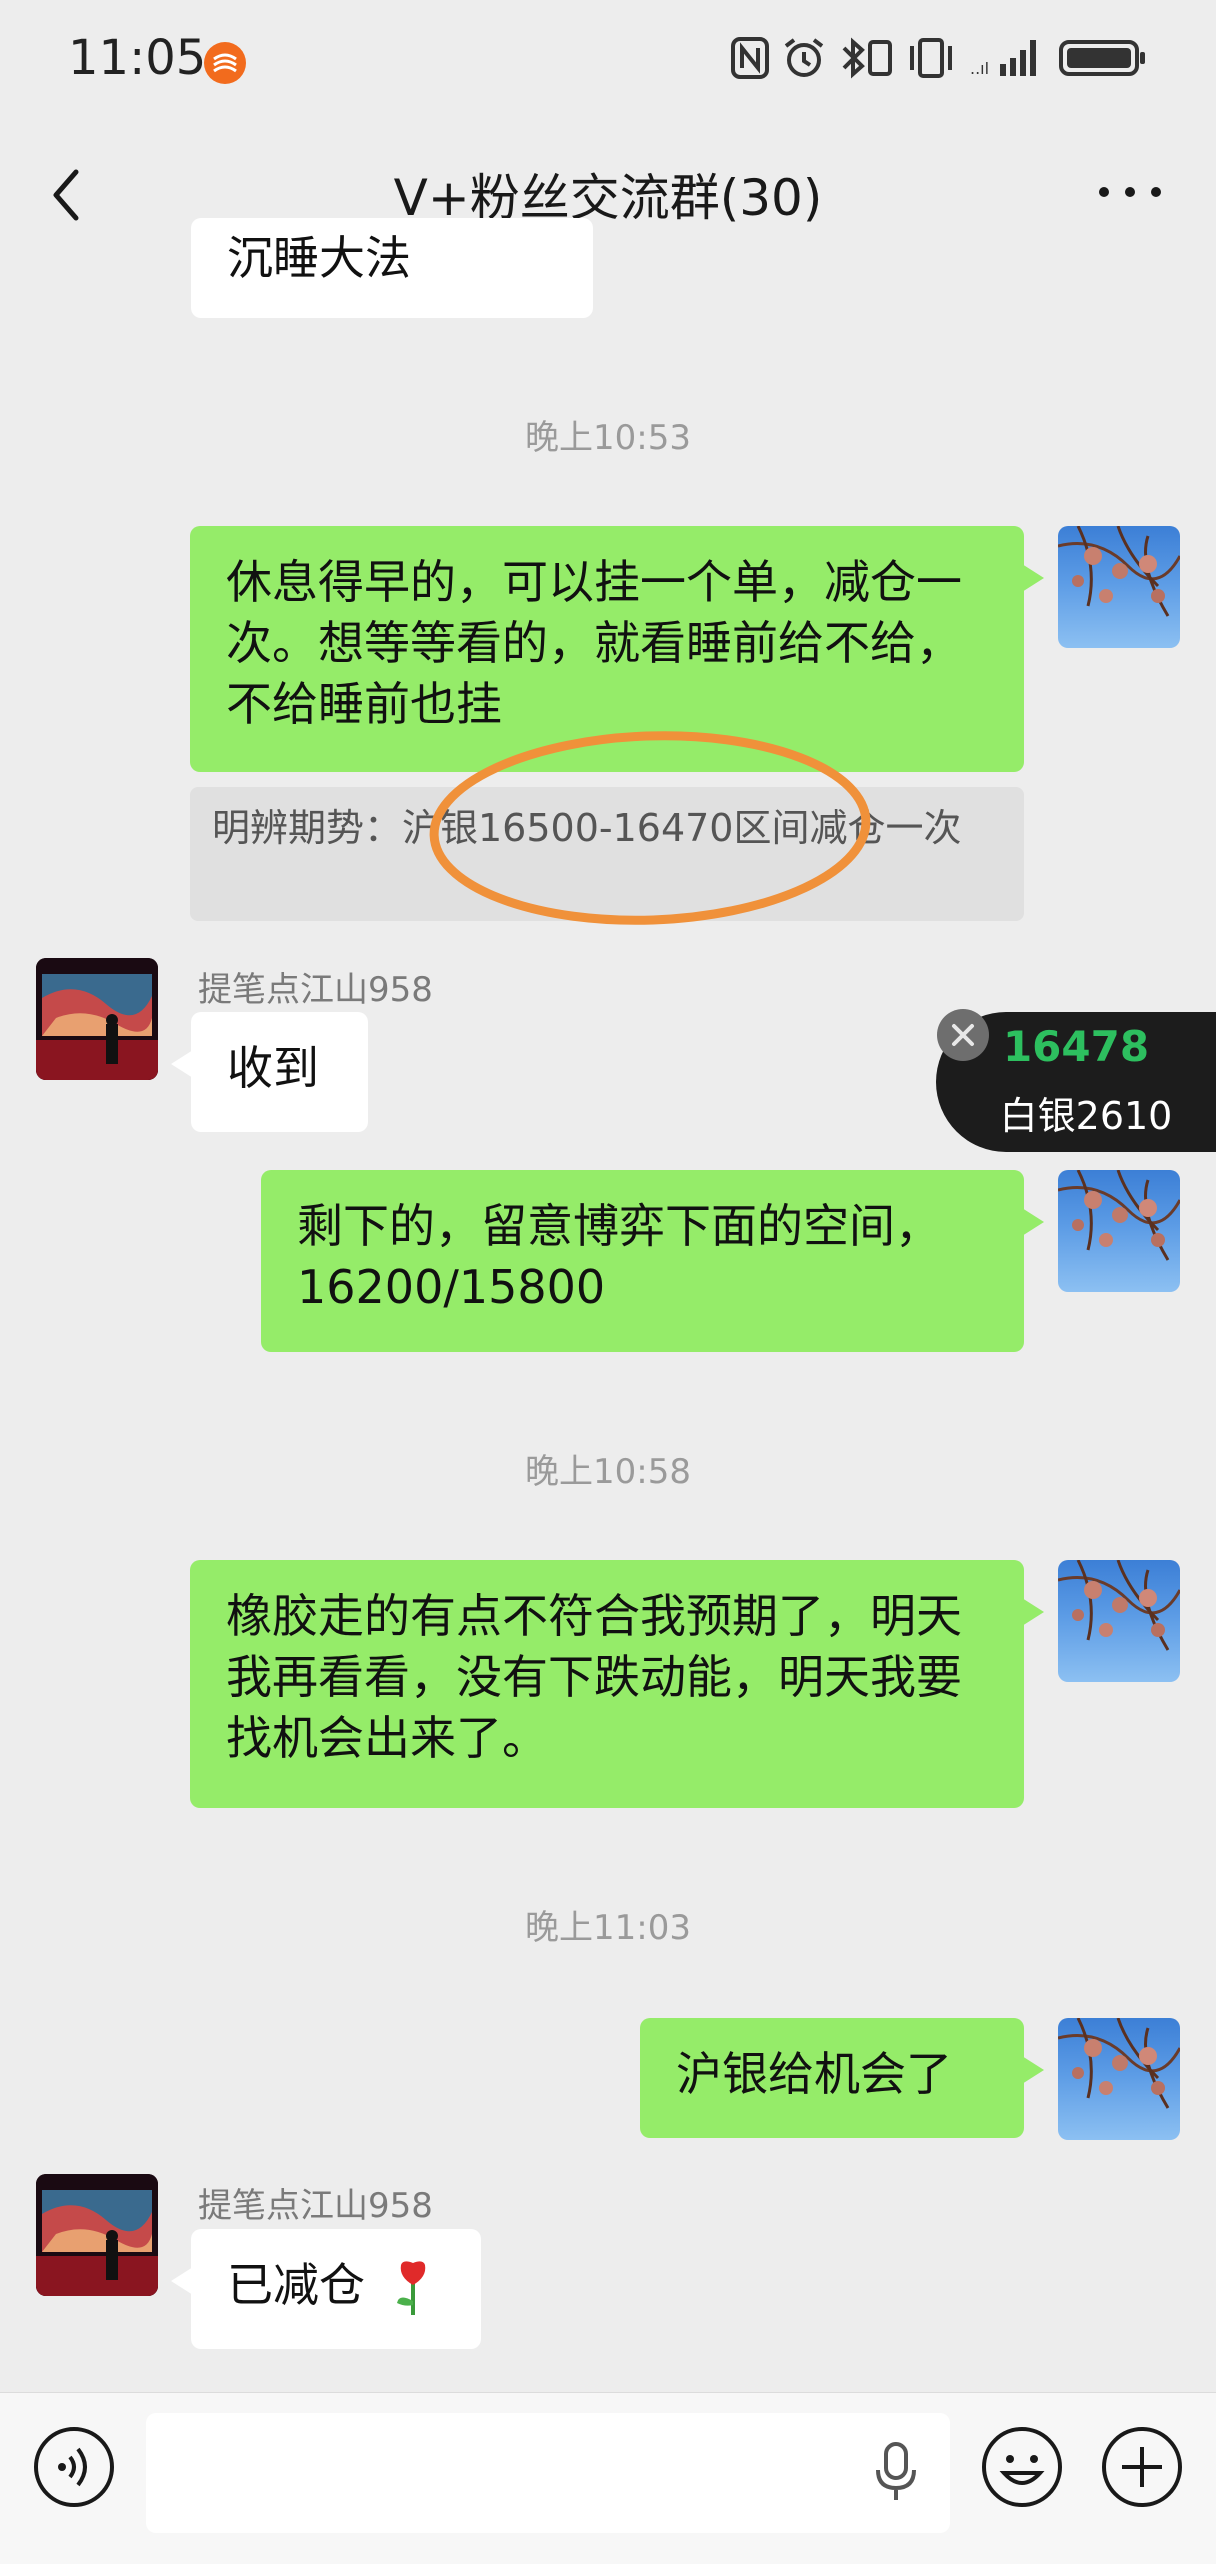 The image size is (1216, 2564). What do you see at coordinates (411, 2288) in the screenshot?
I see `rose-emoji-icon` at bounding box center [411, 2288].